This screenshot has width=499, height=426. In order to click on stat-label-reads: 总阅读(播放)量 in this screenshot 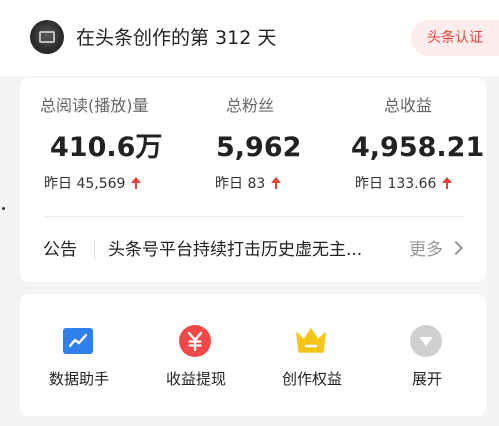, I will do `click(94, 105)`.